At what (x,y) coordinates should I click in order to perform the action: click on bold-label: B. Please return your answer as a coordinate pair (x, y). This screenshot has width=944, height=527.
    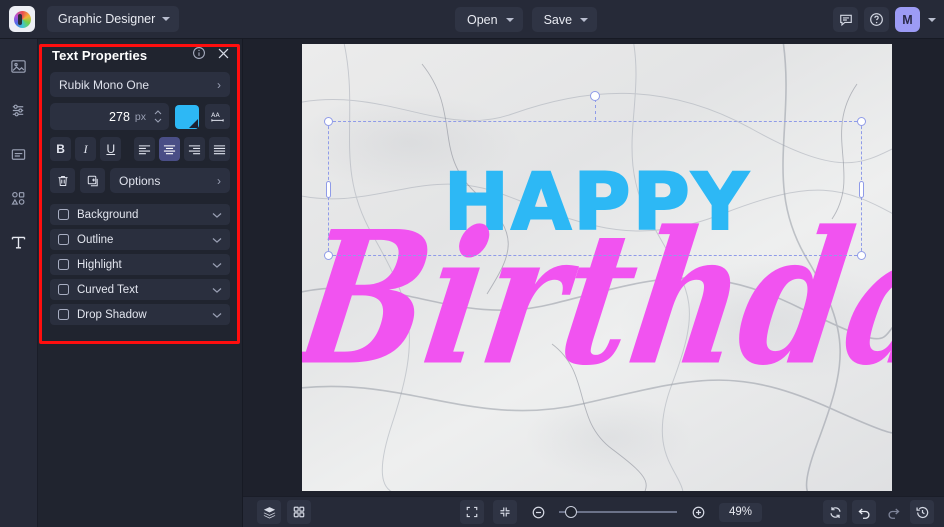
    Looking at the image, I should click on (60, 149).